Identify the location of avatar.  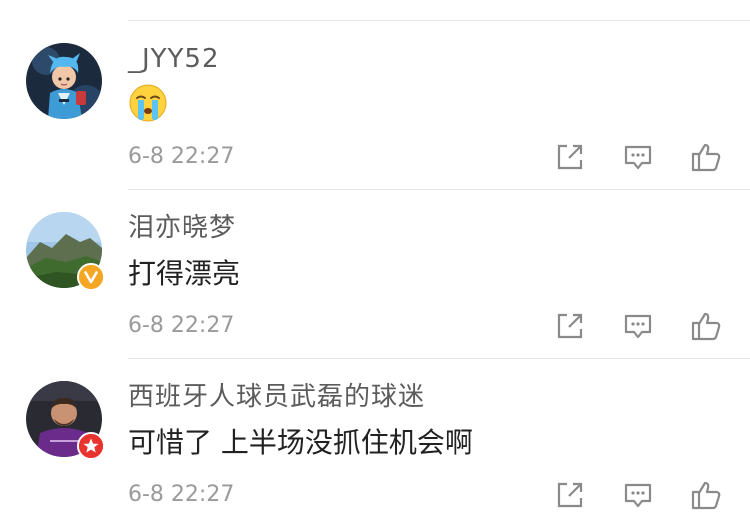
(64, 81).